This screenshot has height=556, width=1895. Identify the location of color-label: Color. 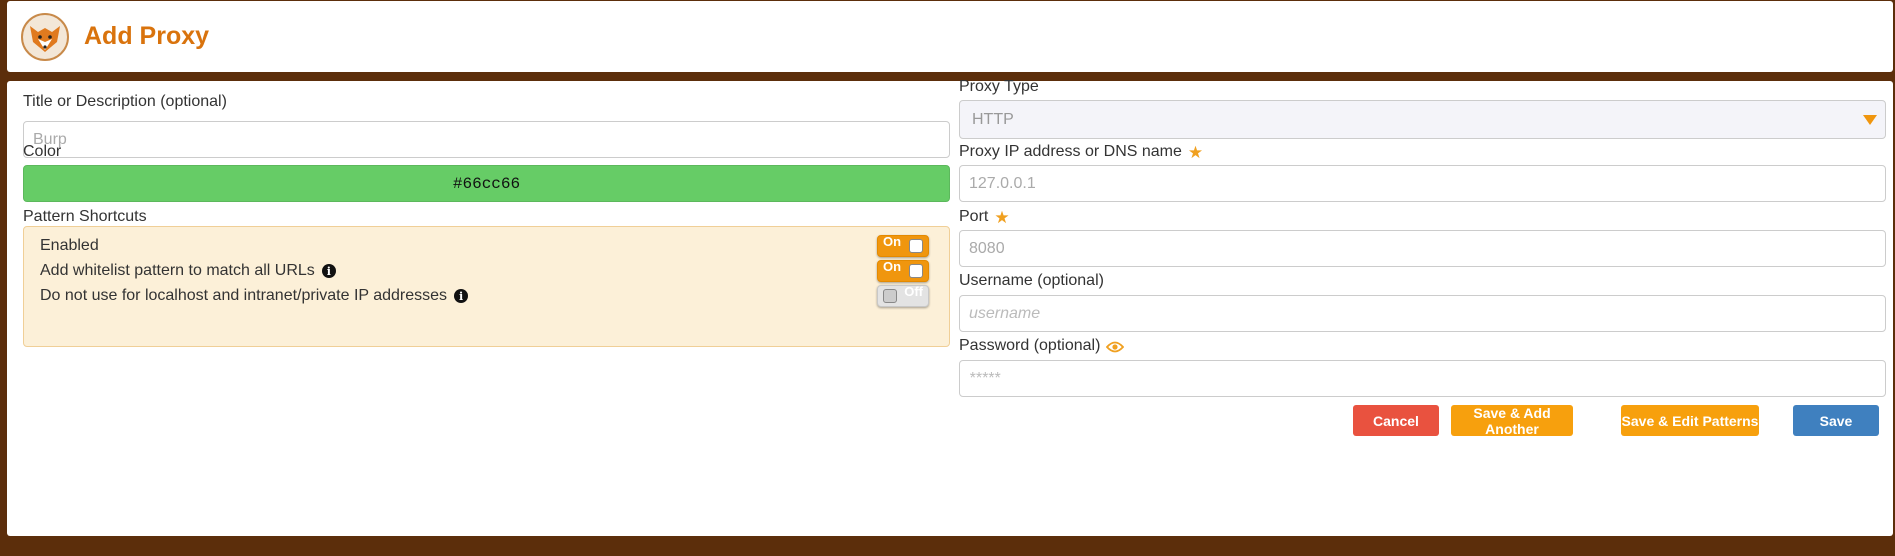
(42, 151).